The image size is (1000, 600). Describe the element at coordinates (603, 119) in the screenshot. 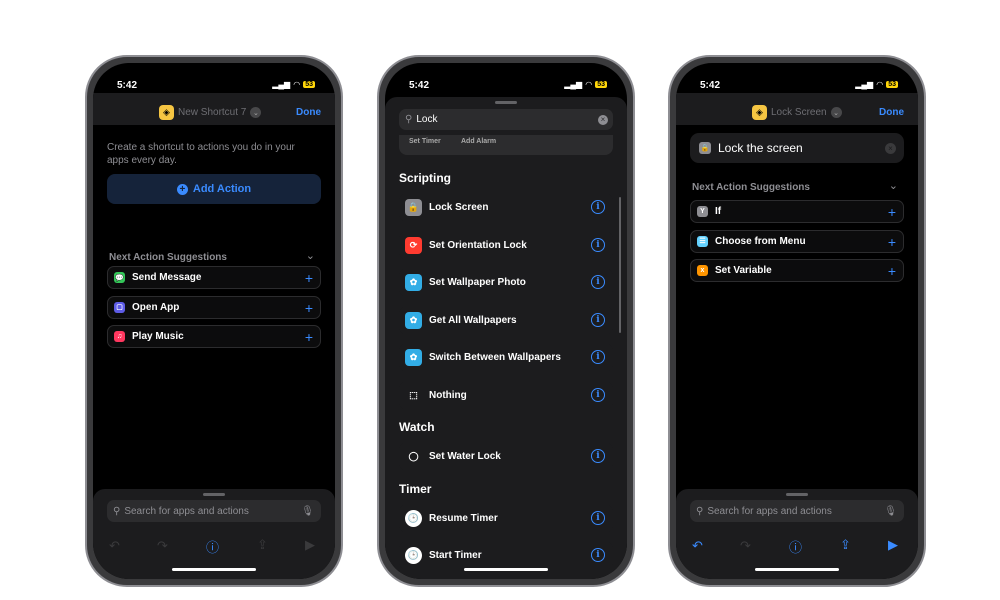

I see `clear-icon: ×` at that location.